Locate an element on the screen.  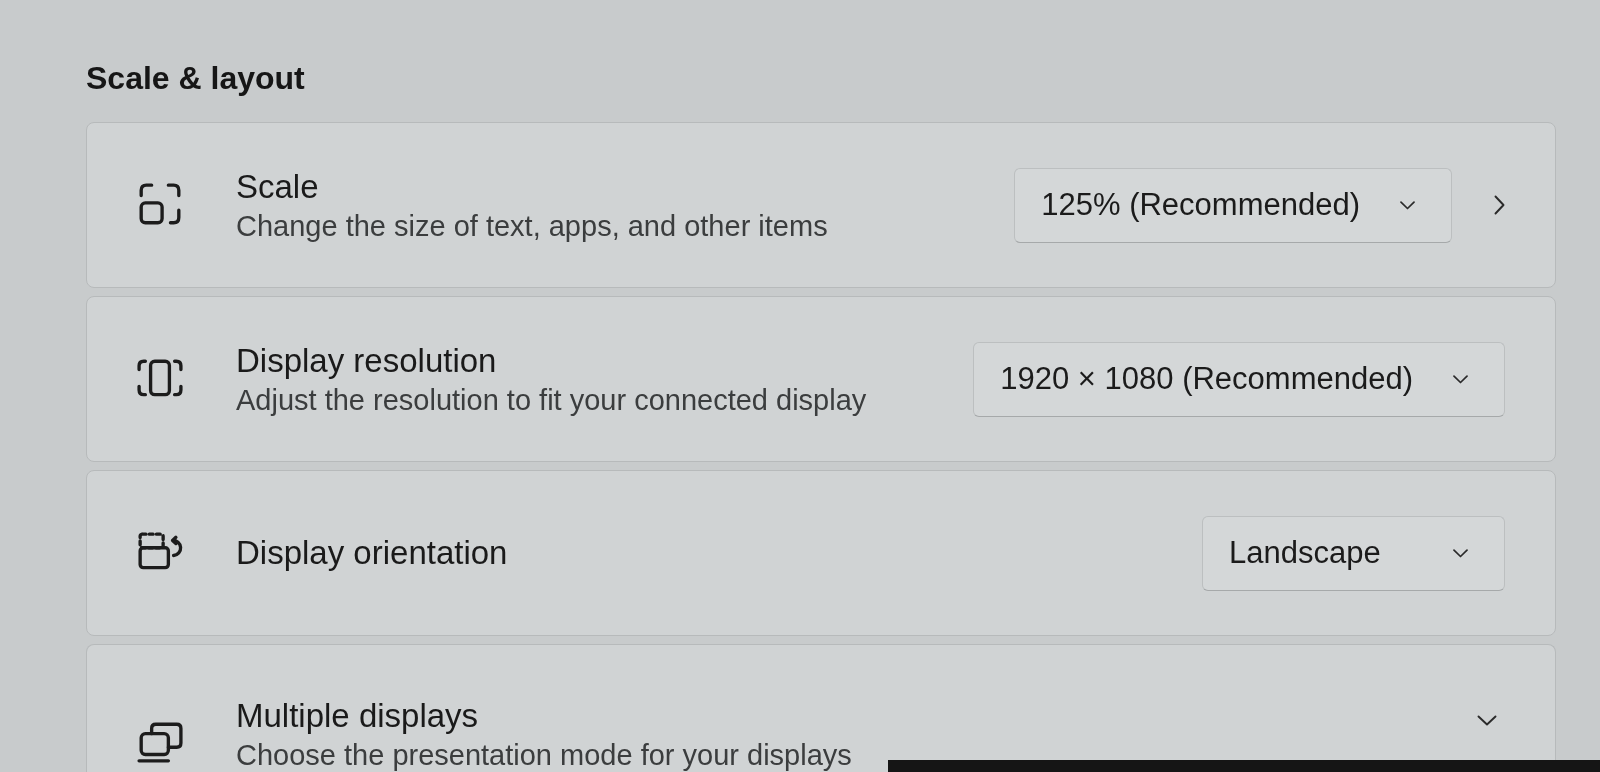
setting-description: Choose the presentation mode for your displays is located at coordinates (544, 755).